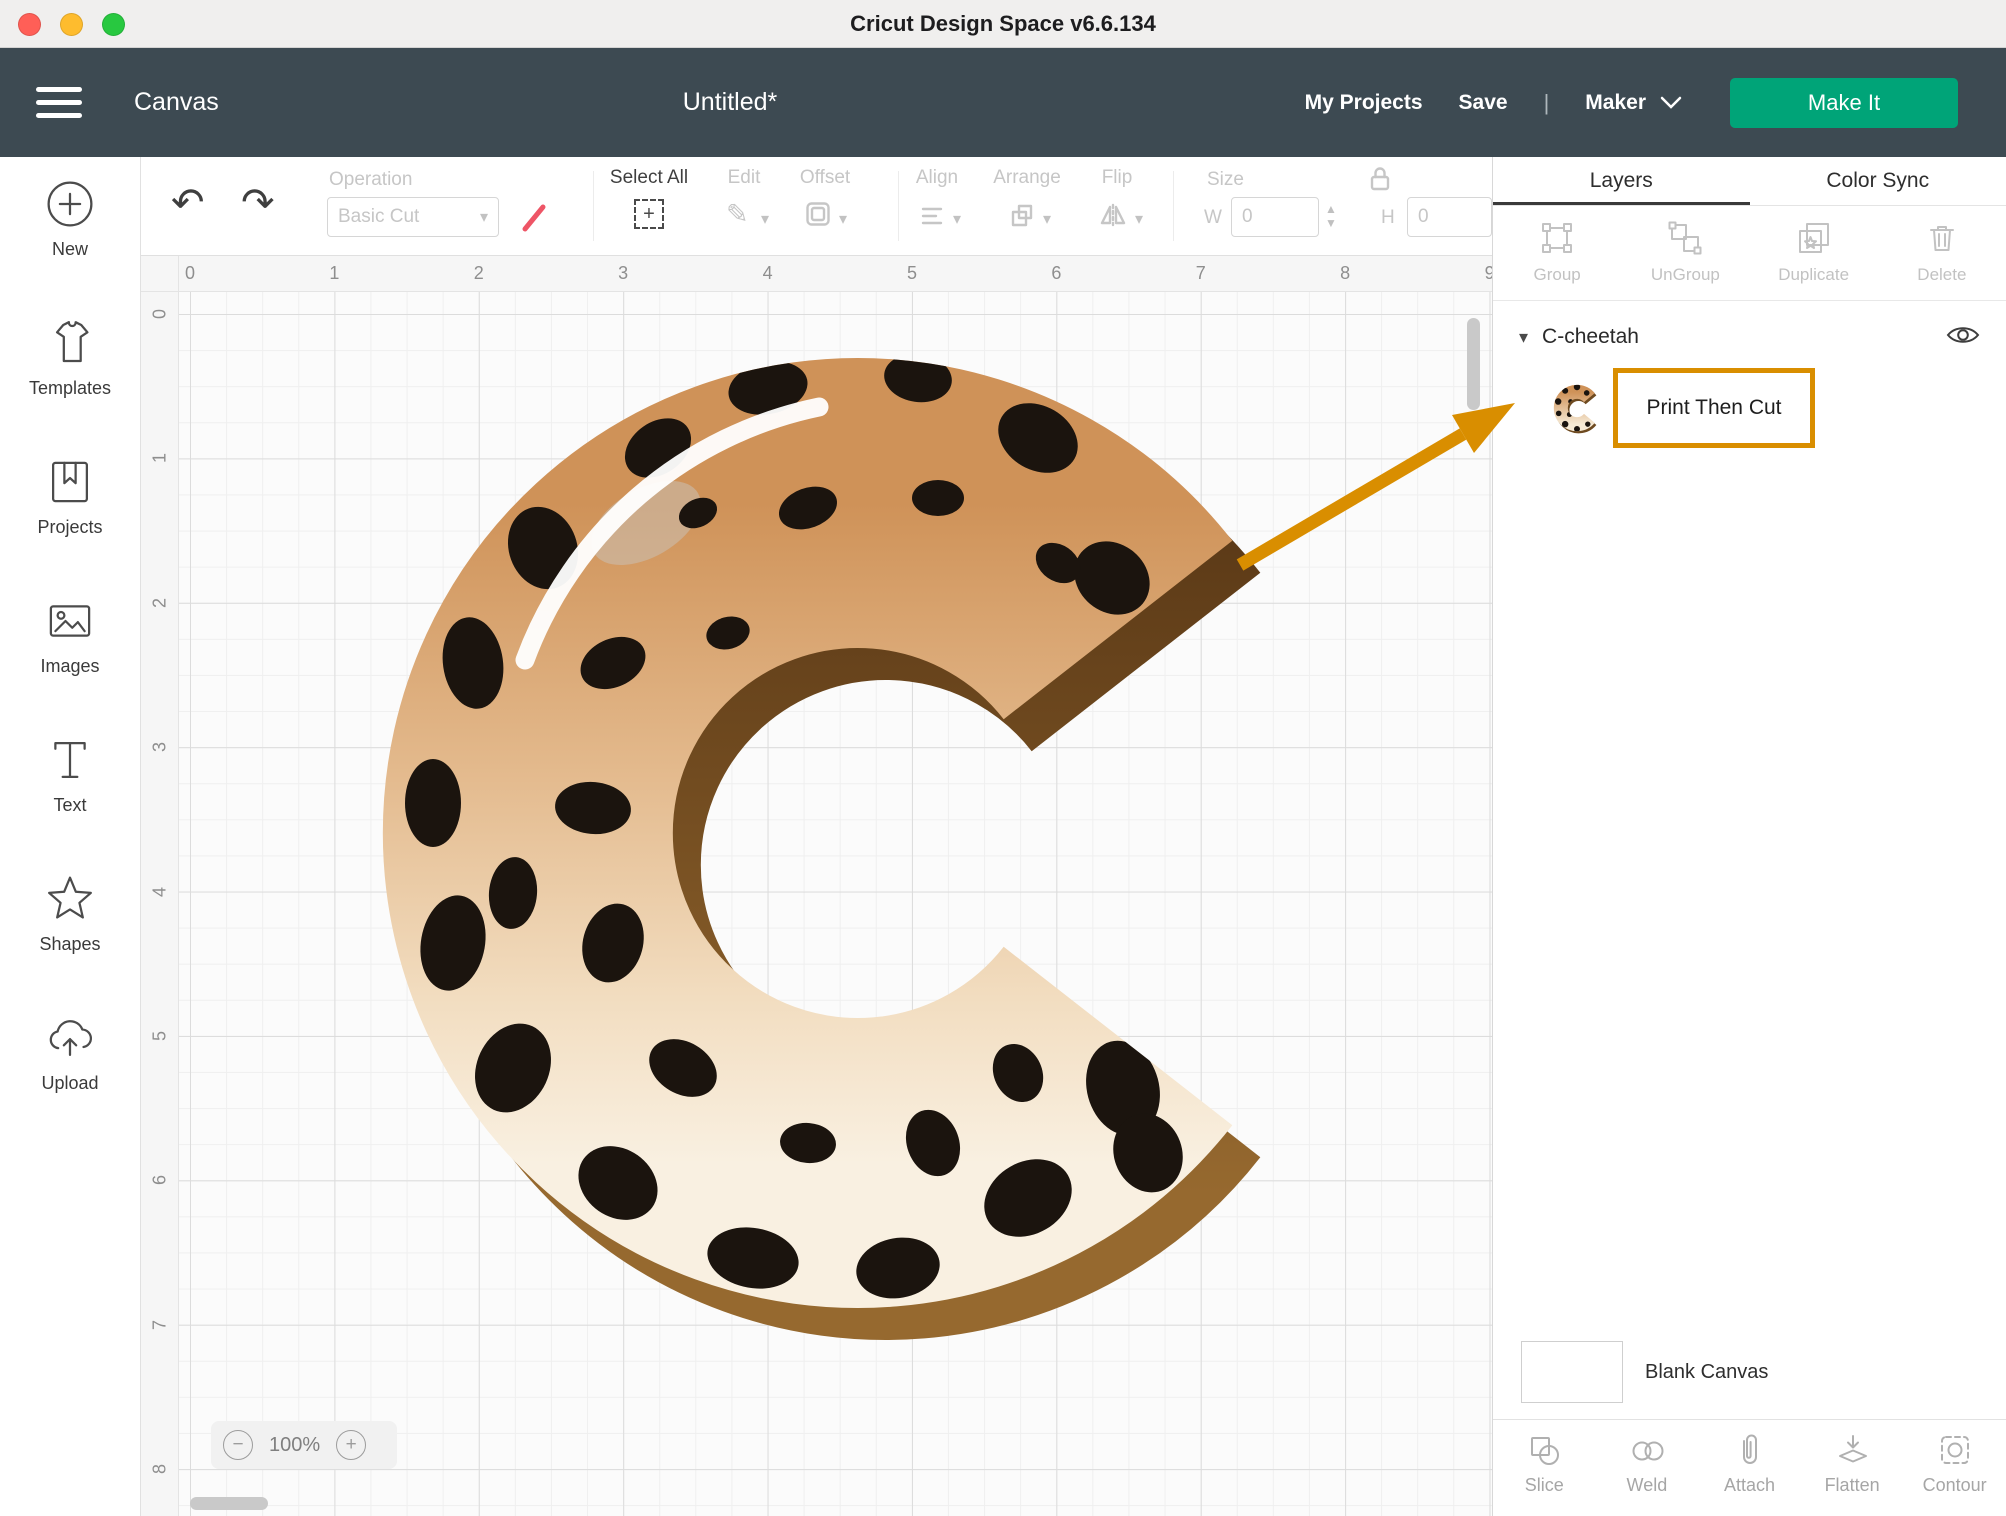 Image resolution: width=2006 pixels, height=1516 pixels. I want to click on action-label: Delete, so click(1942, 274).